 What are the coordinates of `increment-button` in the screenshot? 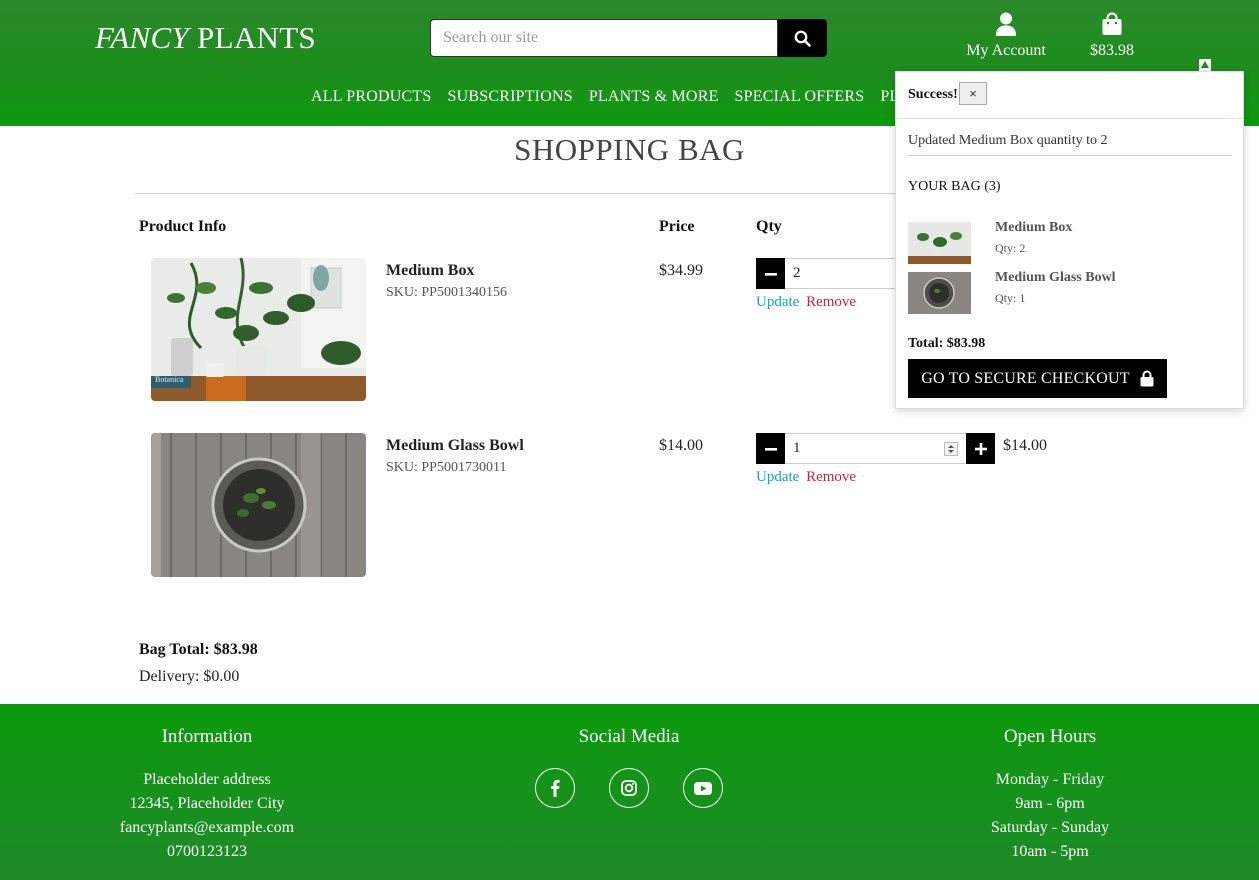 It's located at (980, 448).